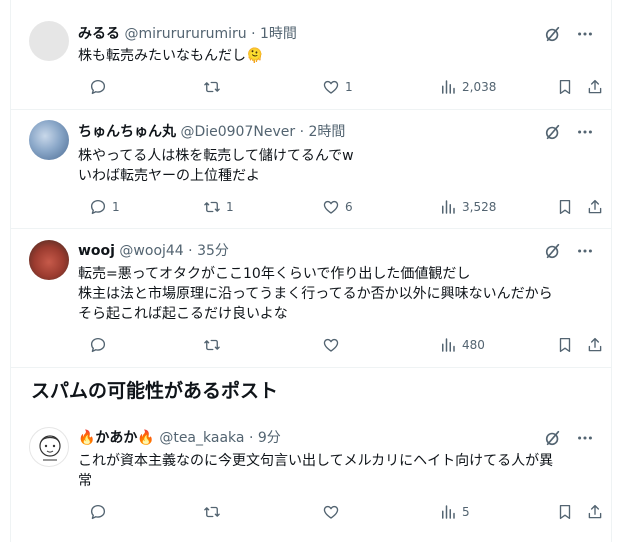  I want to click on post-actions: 5, so click(340, 513).